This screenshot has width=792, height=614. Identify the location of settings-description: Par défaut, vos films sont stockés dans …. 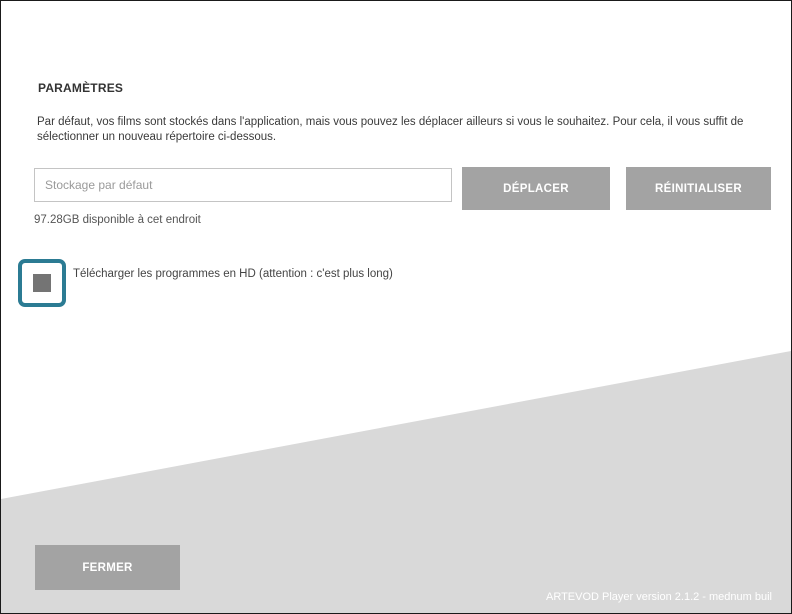
(390, 129).